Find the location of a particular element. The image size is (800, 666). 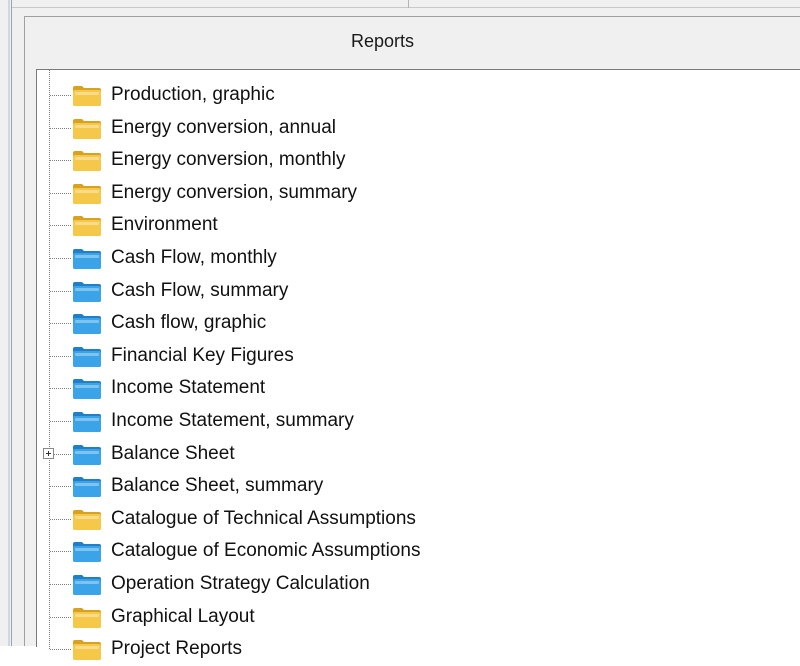

tree-item: Income Statement, summary is located at coordinates (417, 421).